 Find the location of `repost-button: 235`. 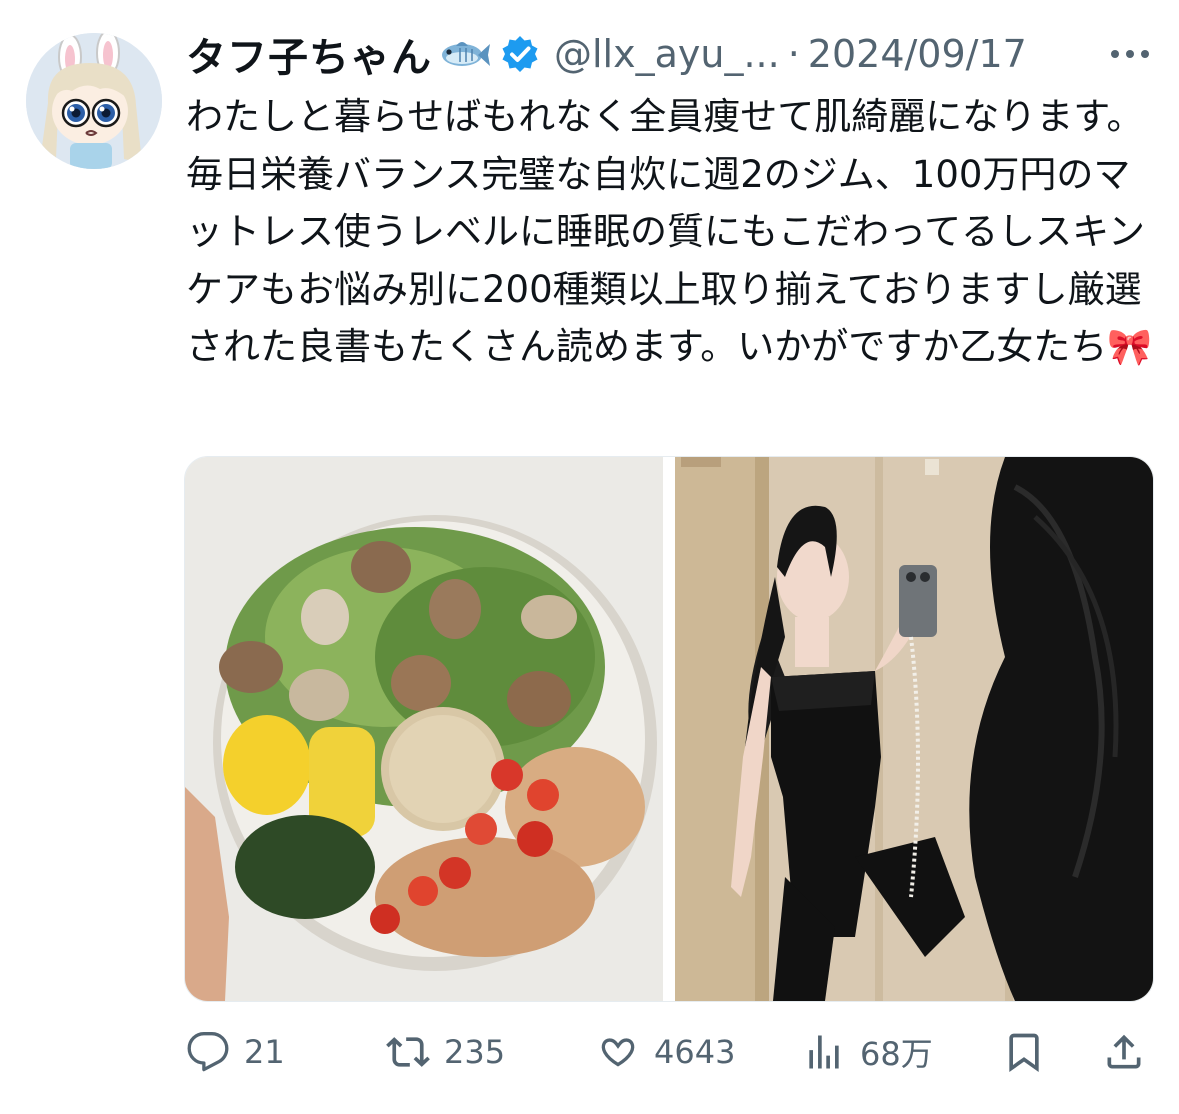

repost-button: 235 is located at coordinates (445, 1052).